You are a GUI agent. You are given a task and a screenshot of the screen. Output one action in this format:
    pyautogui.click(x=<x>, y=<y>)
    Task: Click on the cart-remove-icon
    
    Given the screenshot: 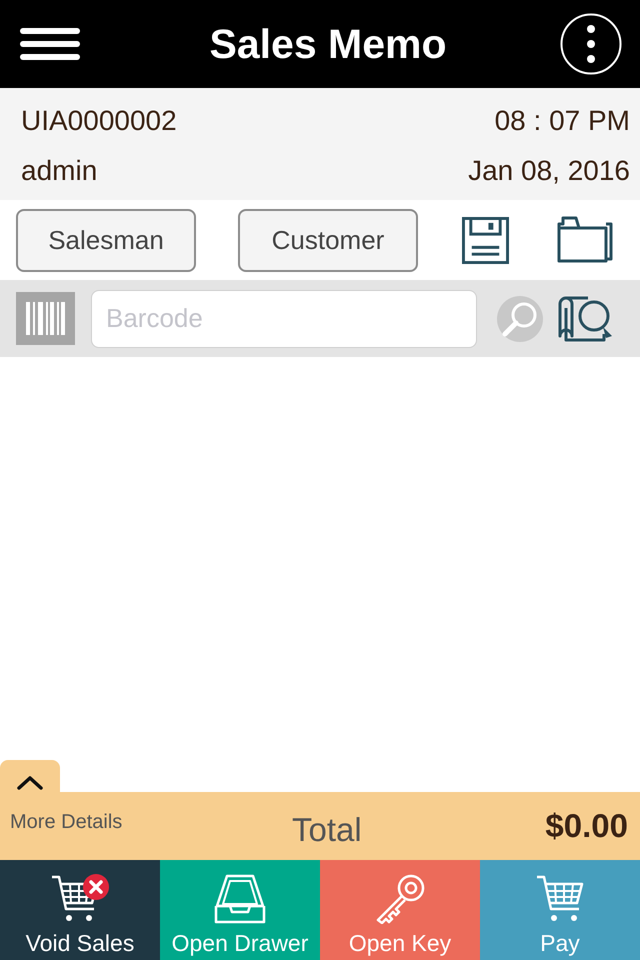 What is the action you would take?
    pyautogui.click(x=80, y=899)
    